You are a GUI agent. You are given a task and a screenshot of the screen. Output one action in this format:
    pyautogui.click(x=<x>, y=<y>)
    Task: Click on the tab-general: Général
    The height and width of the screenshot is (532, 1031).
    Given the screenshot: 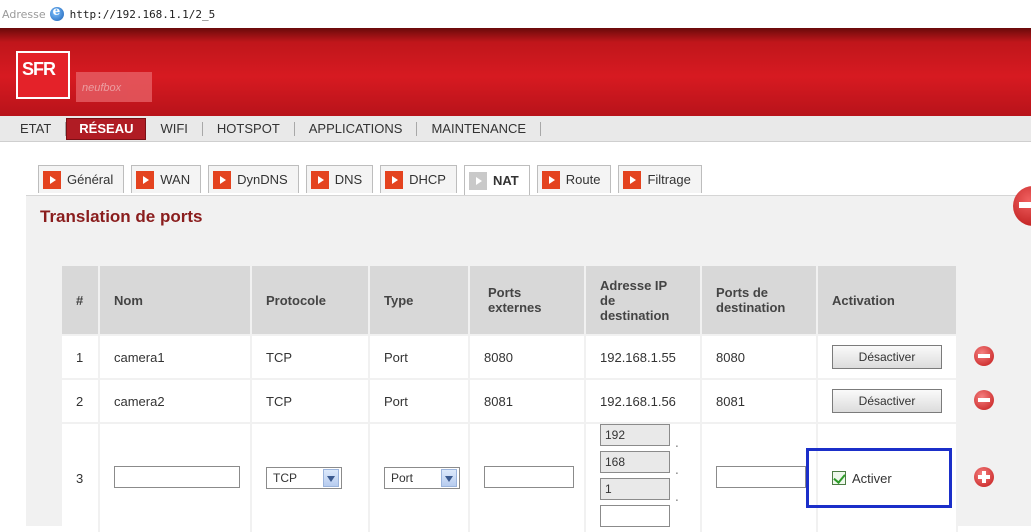 What is the action you would take?
    pyautogui.click(x=81, y=179)
    